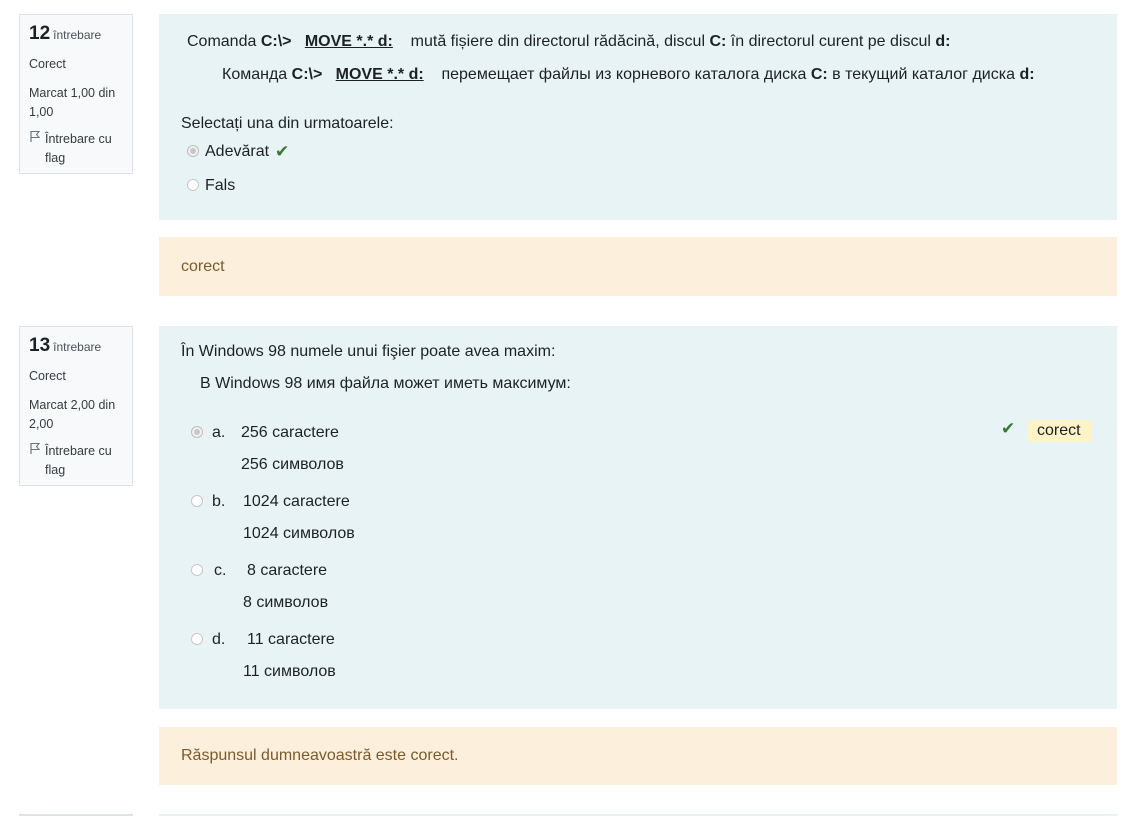  What do you see at coordinates (290, 433) in the screenshot?
I see `option-text-ro-a: 256 caractere` at bounding box center [290, 433].